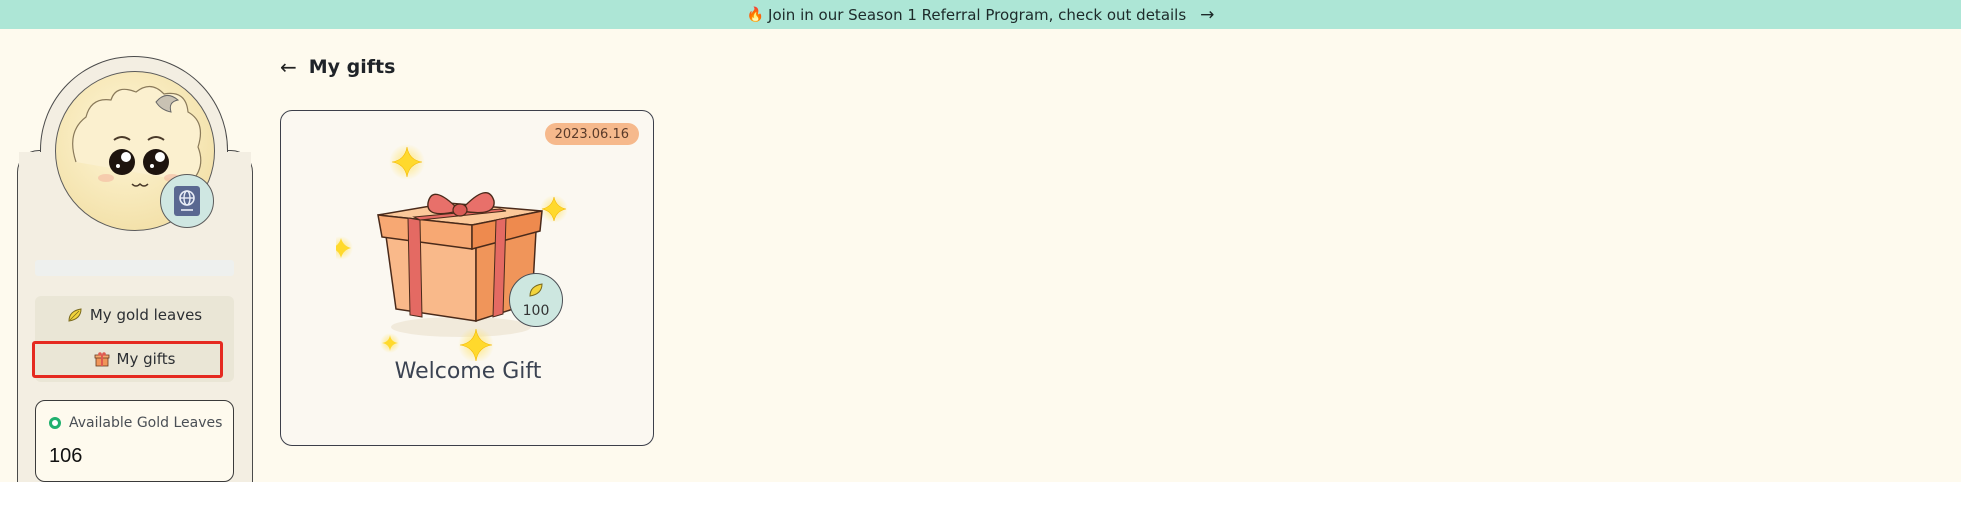 This screenshot has width=1961, height=508. I want to click on arrow-right-icon: →, so click(1207, 15).